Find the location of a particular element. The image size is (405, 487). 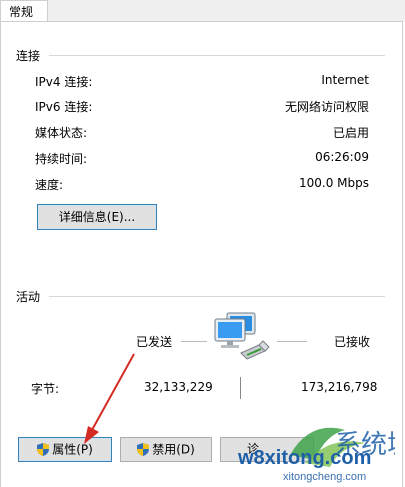

watermark-sub: xitongcheng.com is located at coordinates (325, 477).